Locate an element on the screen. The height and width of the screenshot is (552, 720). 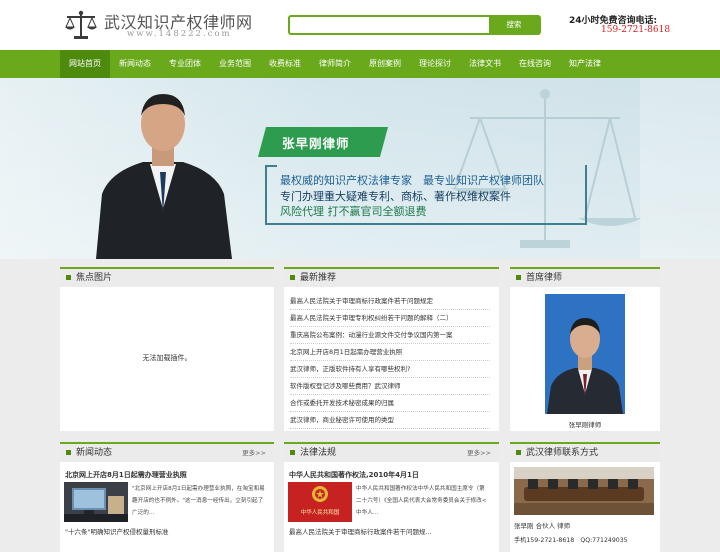
contact-title: 武汉律师联系方式 is located at coordinates (562, 453).